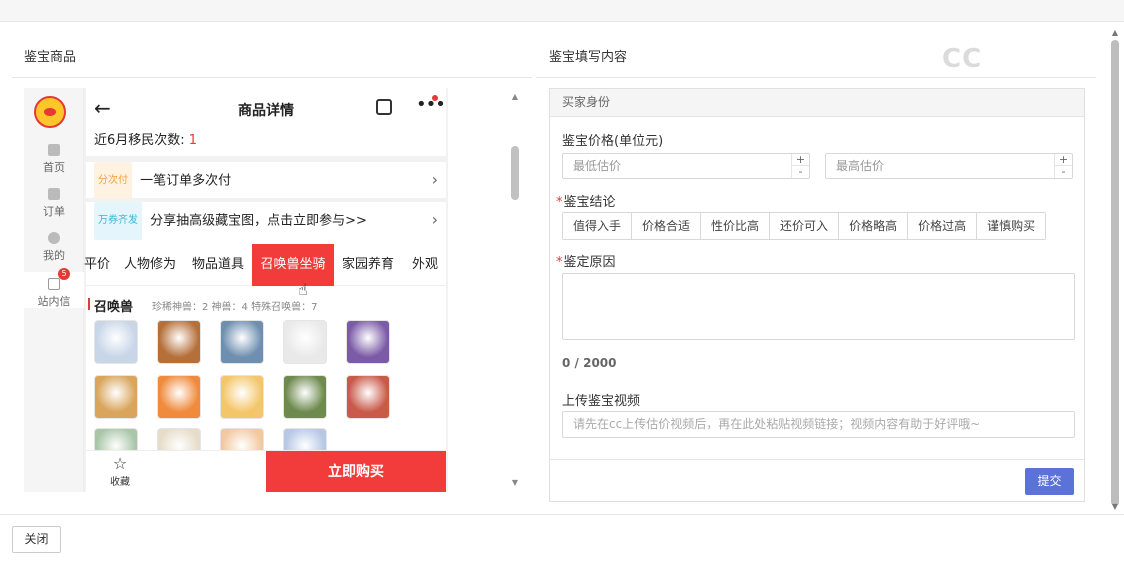 Image resolution: width=1124 pixels, height=562 pixels. Describe the element at coordinates (613, 141) in the screenshot. I see `price-label: 鉴宝价格(单位元)` at that location.